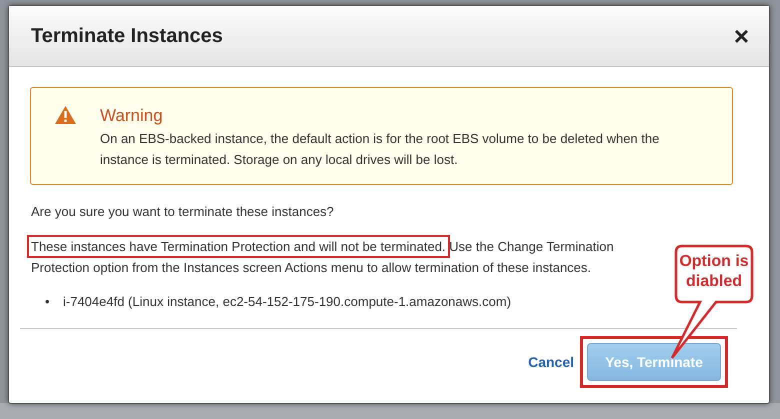 This screenshot has width=780, height=419. I want to click on instance-item: i-7404e4fd (Linux instance, ec2-54-152-175-190.compute-1.amazonaws.com), so click(287, 302).